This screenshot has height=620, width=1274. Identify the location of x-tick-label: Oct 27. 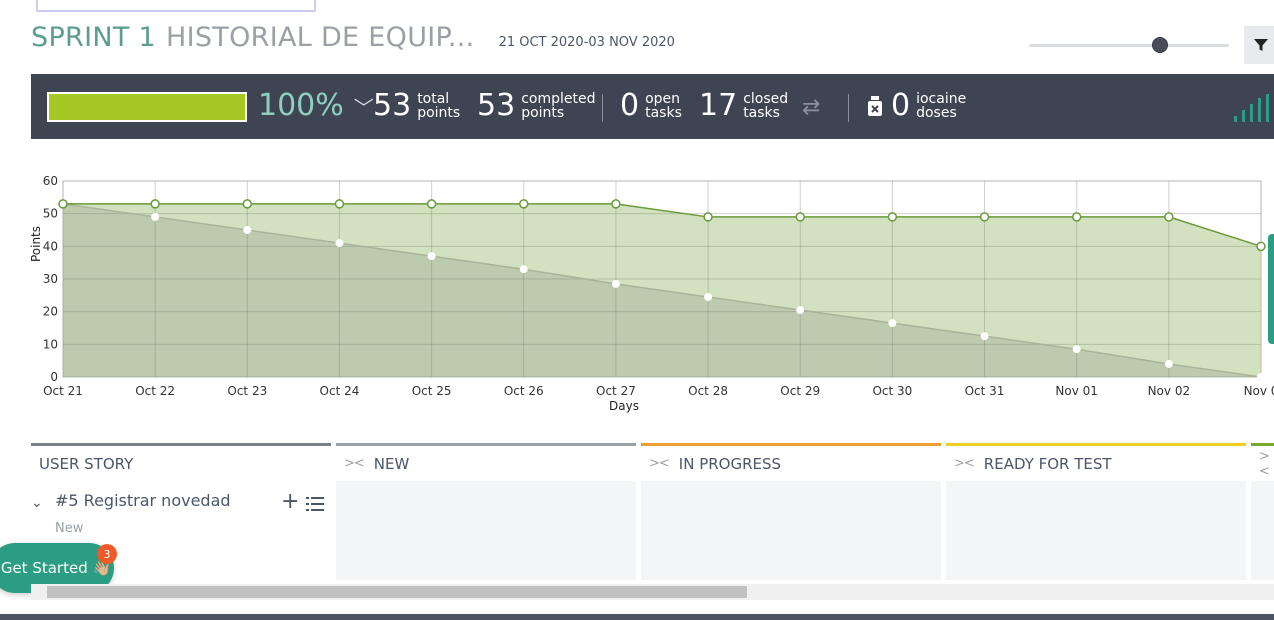
(616, 391).